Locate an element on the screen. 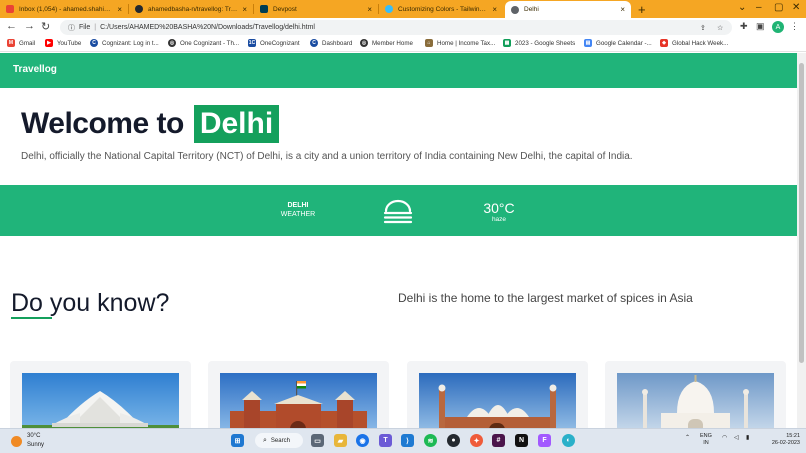 The height and width of the screenshot is (453, 806). sun-icon is located at coordinates (16, 441).